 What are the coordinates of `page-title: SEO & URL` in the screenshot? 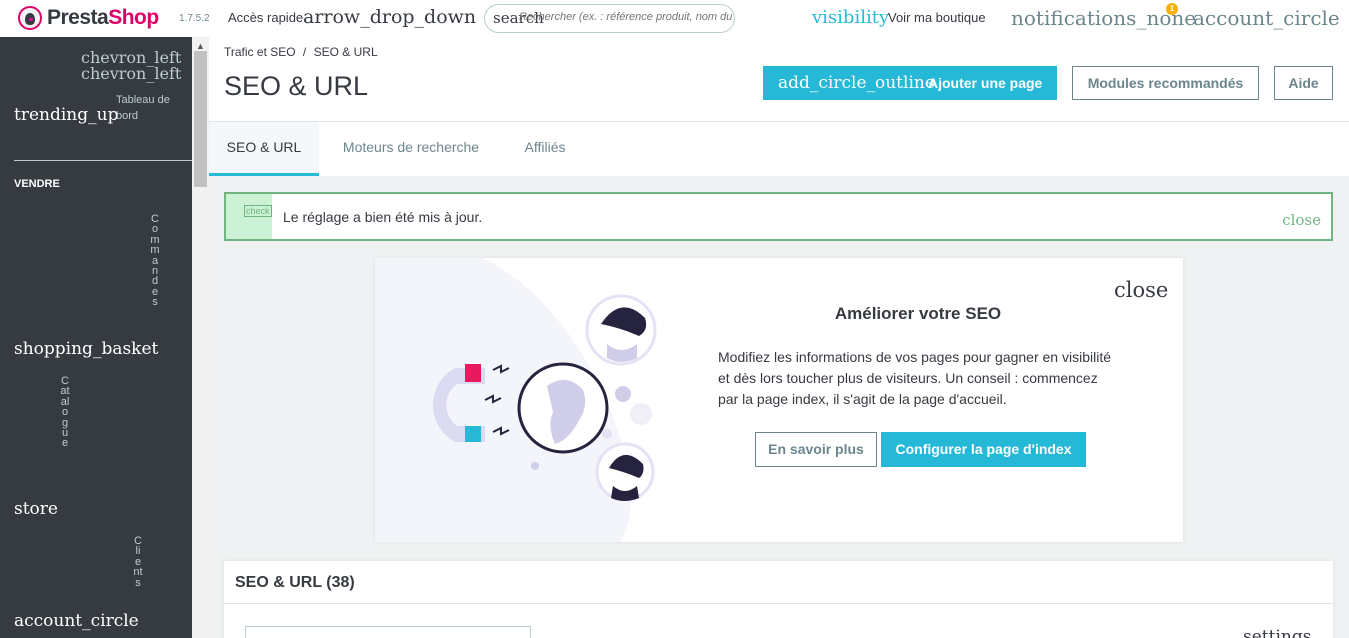 It's located at (296, 86).